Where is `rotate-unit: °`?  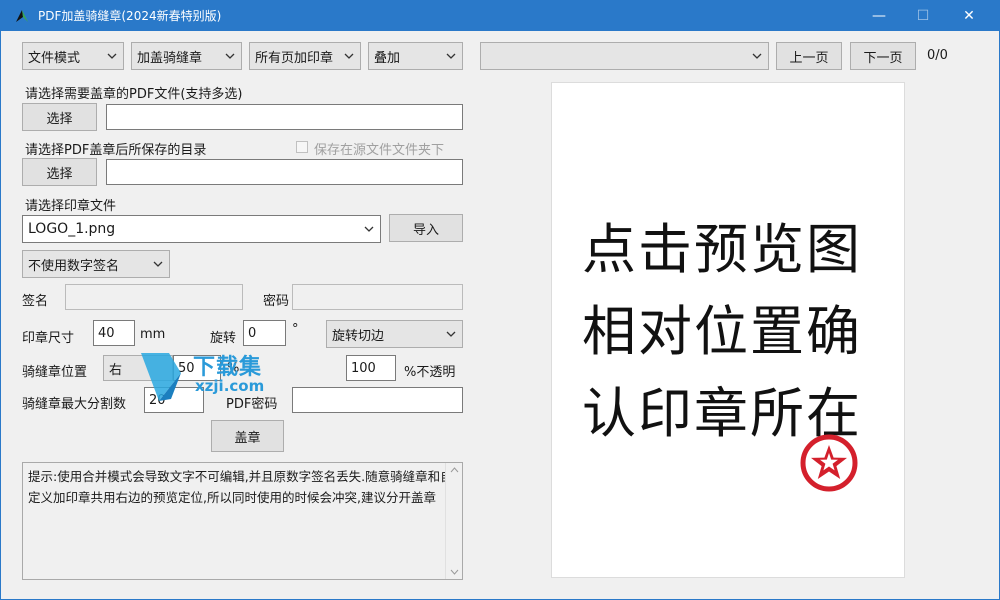
rotate-unit: ° is located at coordinates (295, 329).